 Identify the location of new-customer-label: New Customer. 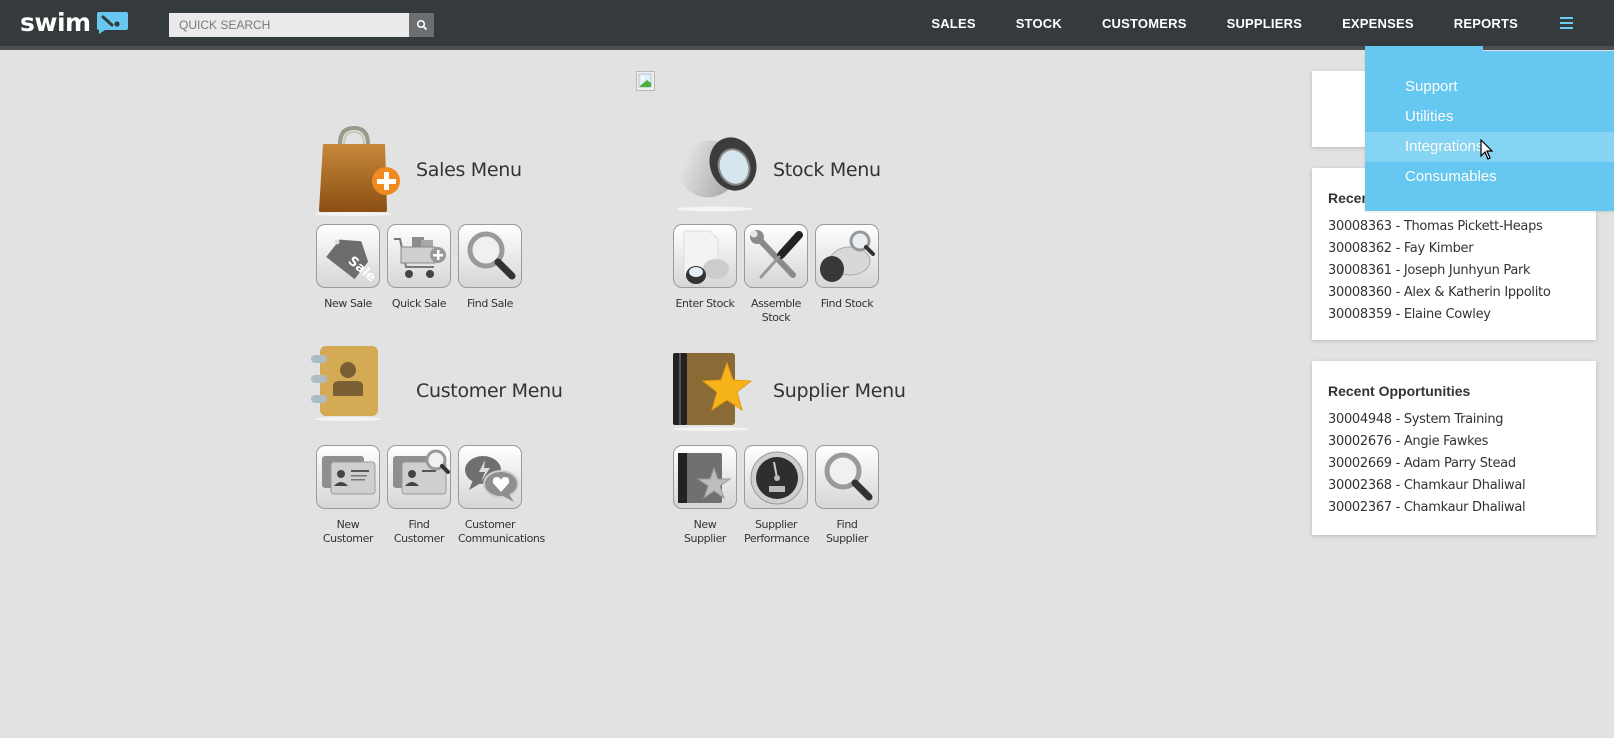
(348, 531).